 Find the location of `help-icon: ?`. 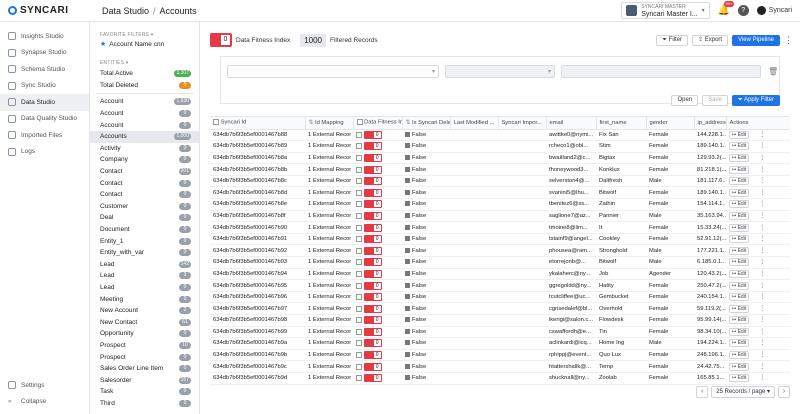

help-icon: ? is located at coordinates (743, 10).